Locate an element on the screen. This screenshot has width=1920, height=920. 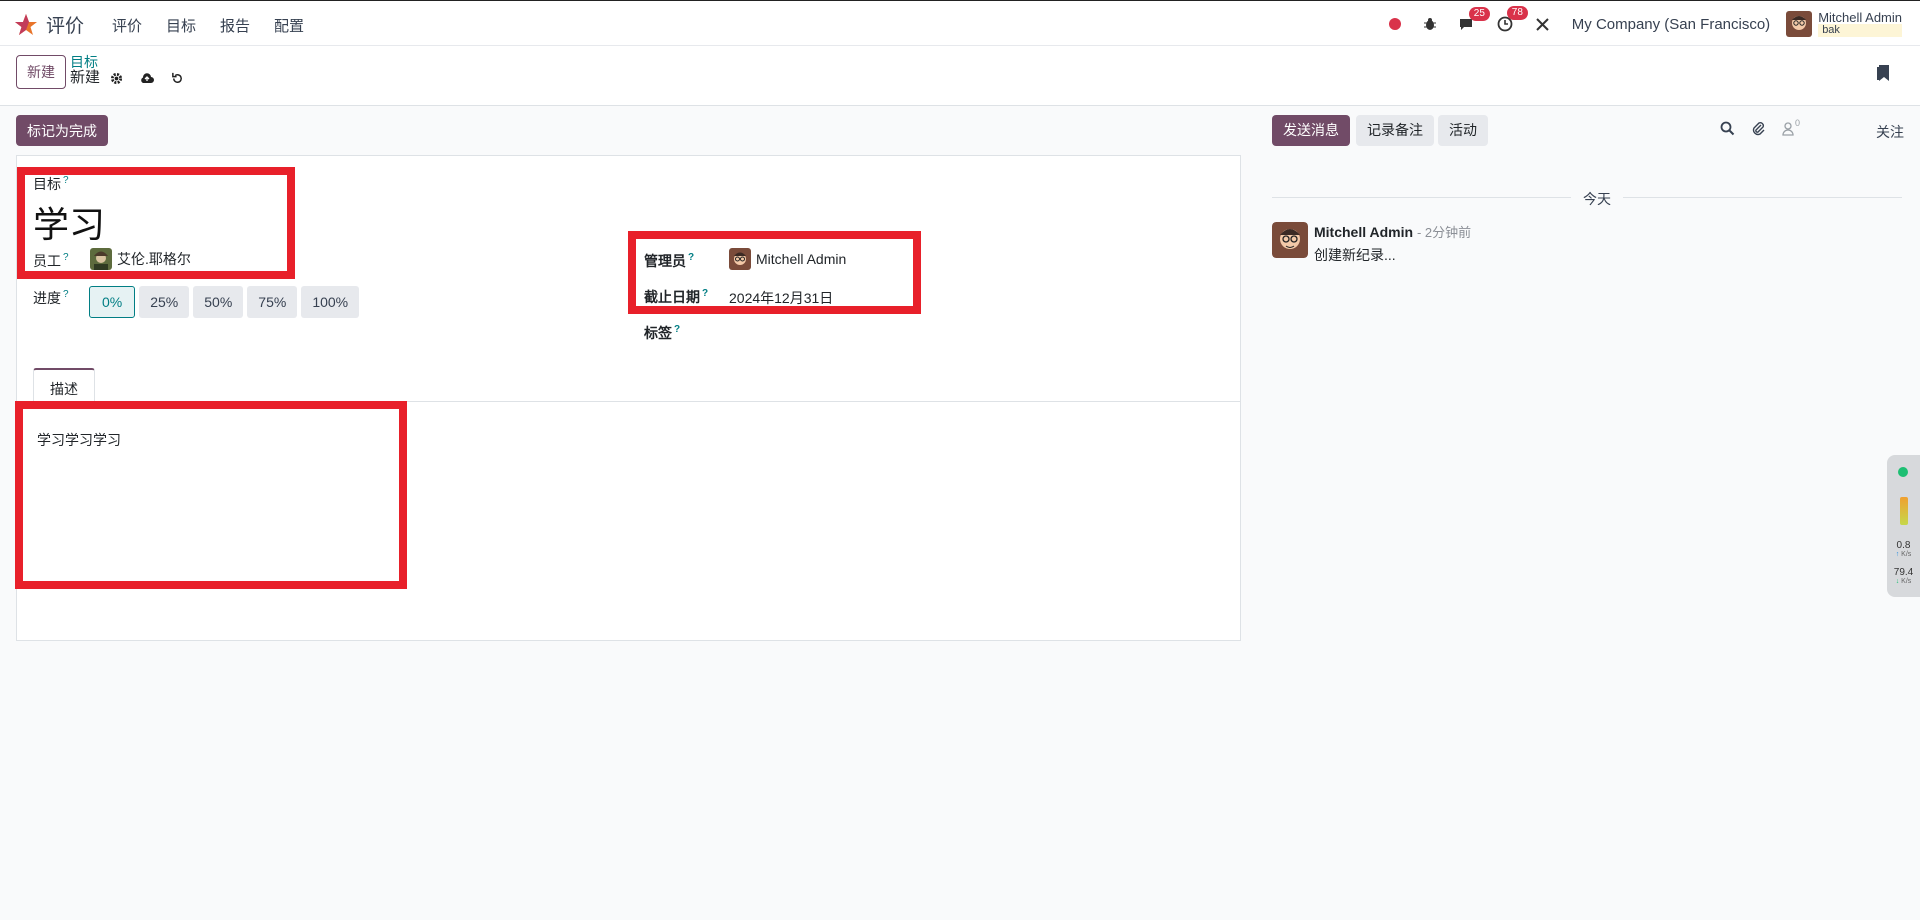
deadline-label: 截止日期? is located at coordinates (676, 296).